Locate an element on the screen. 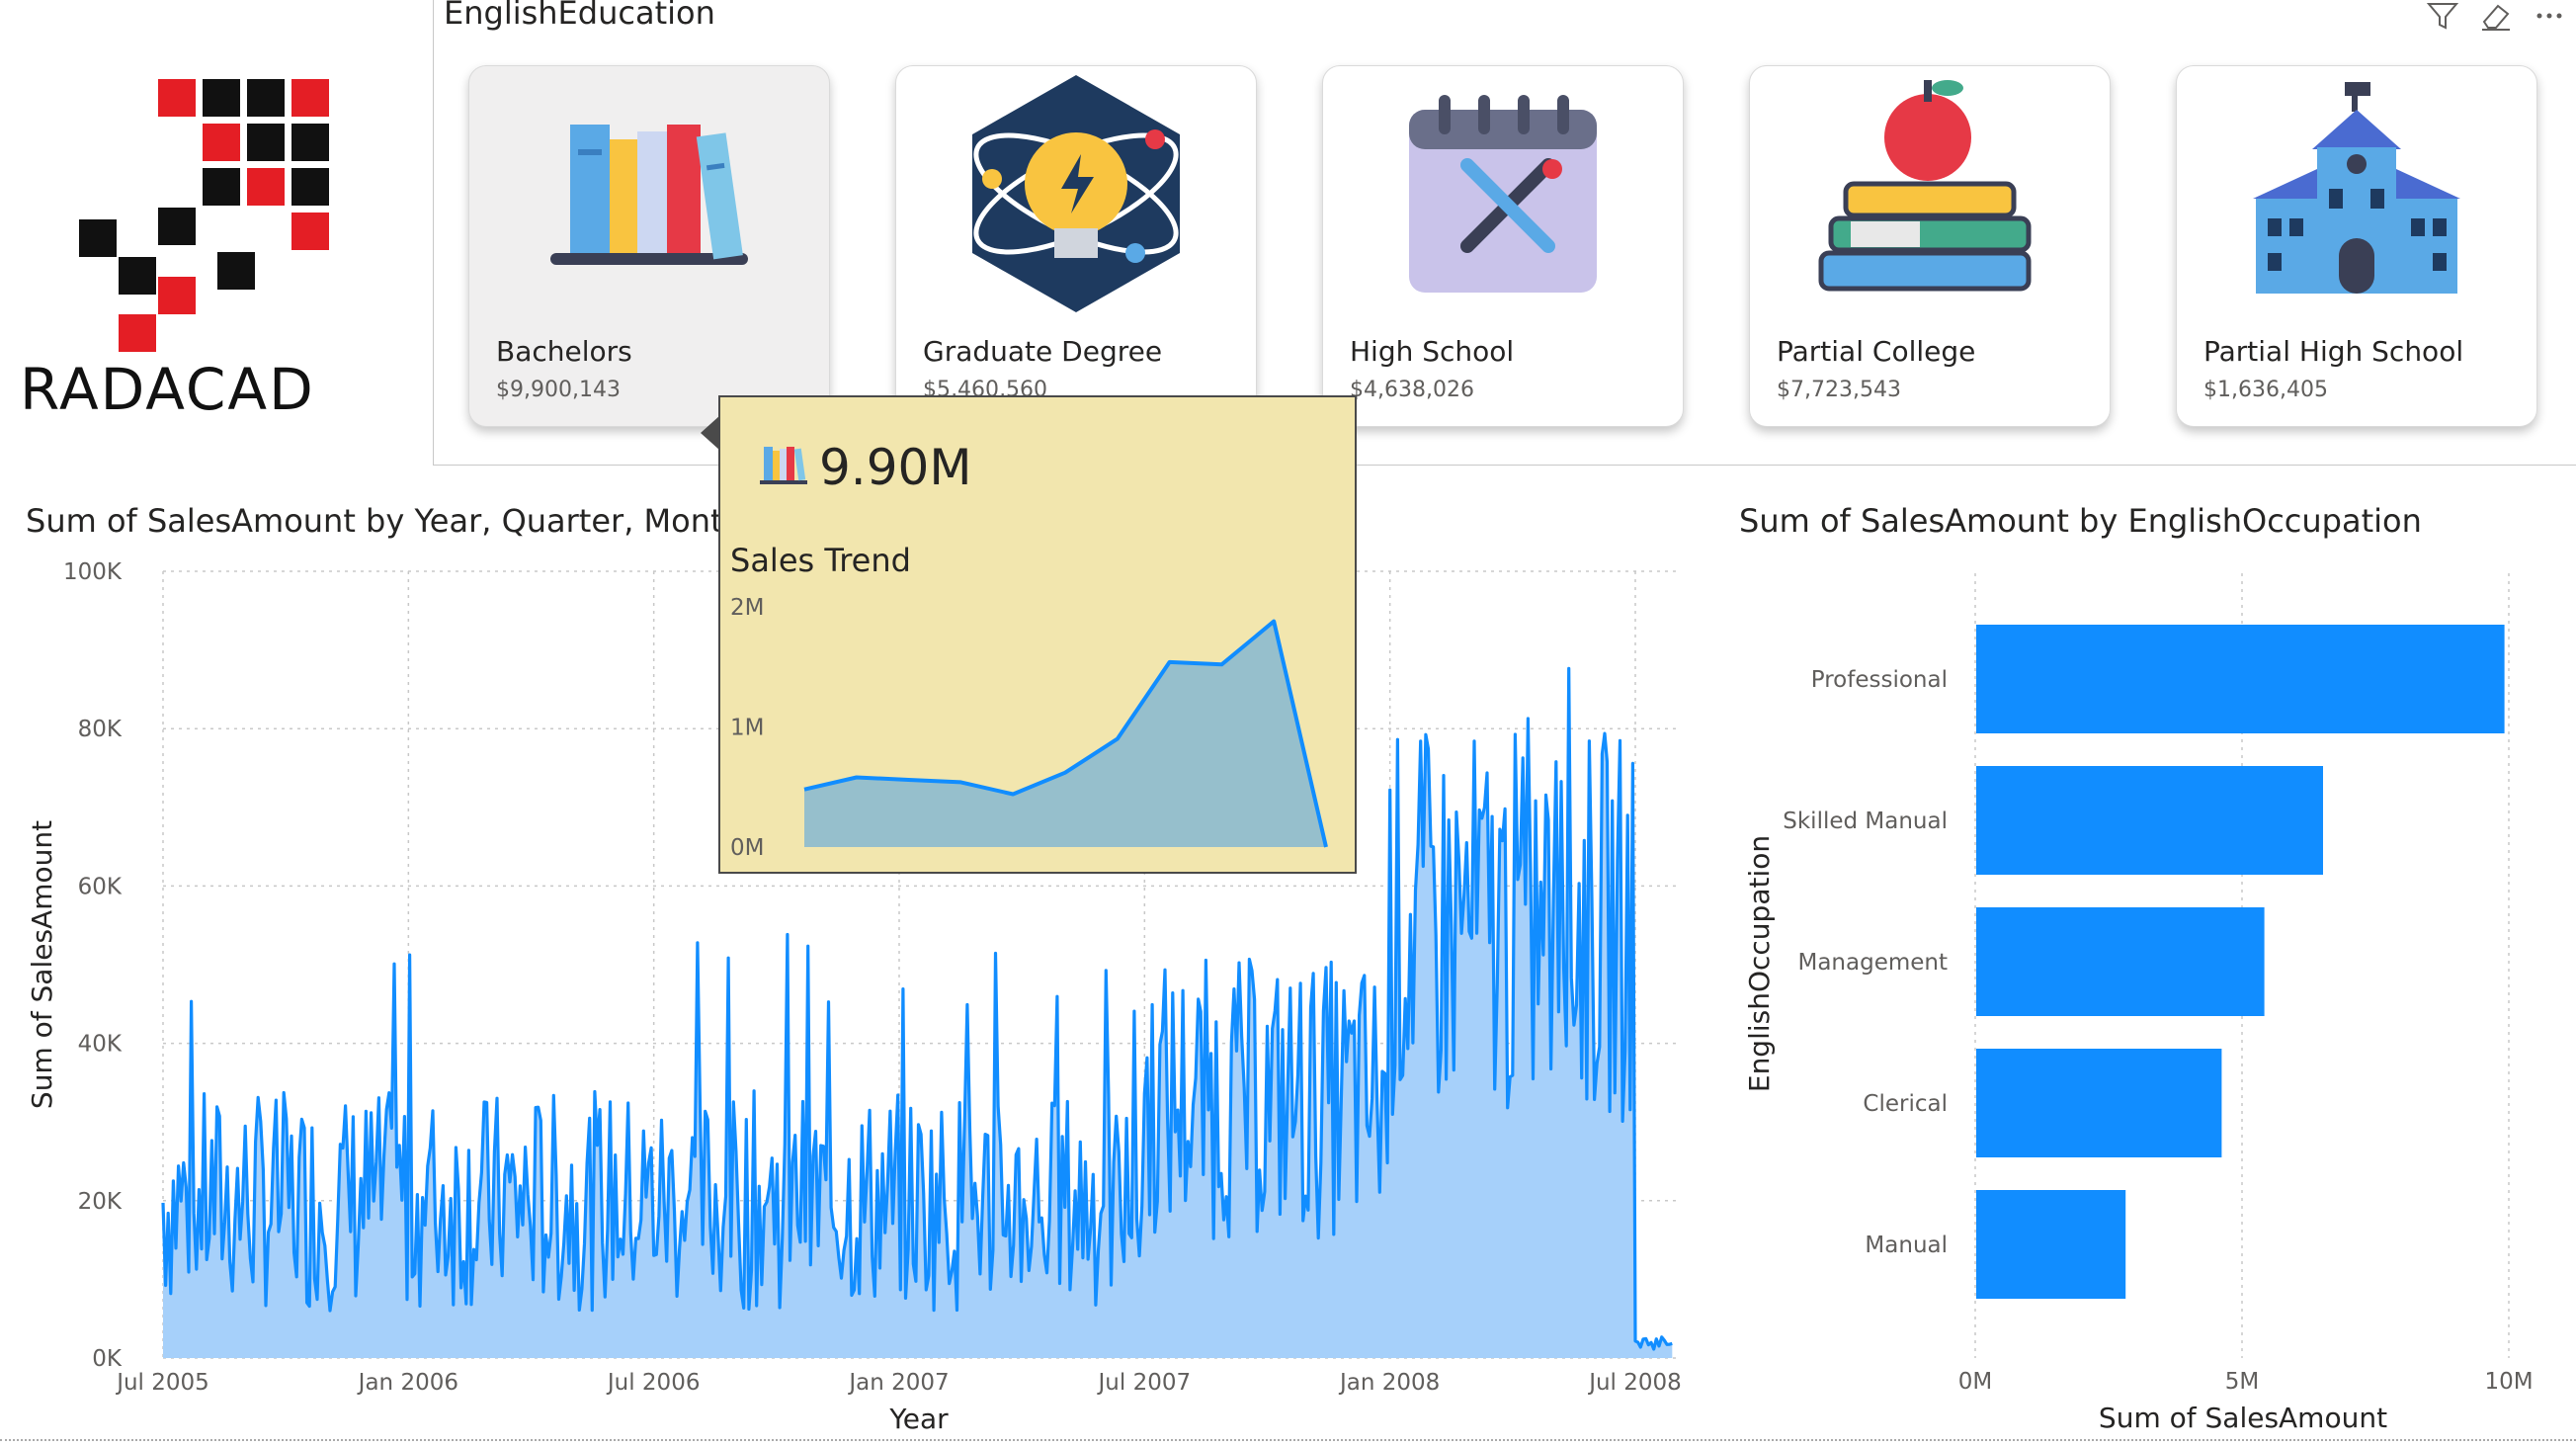 Image resolution: width=2576 pixels, height=1447 pixels. x-tick-label: 10M is located at coordinates (2508, 1382).